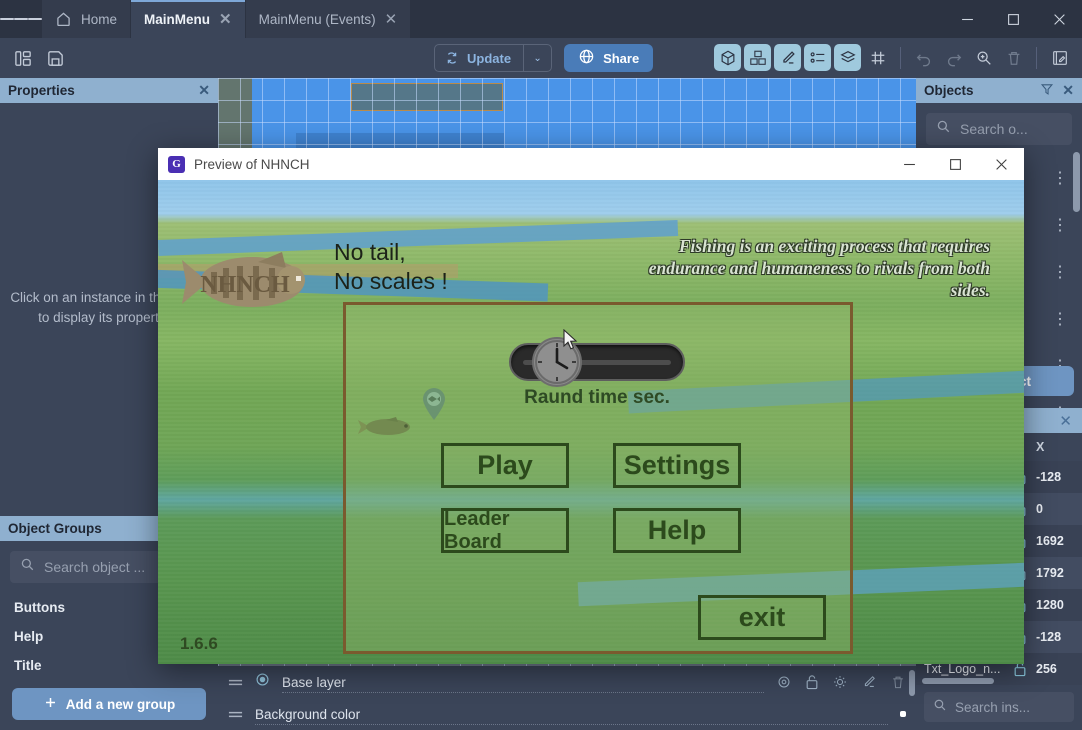  What do you see at coordinates (199, 643) in the screenshot?
I see `game-version-label: 1.6.6` at bounding box center [199, 643].